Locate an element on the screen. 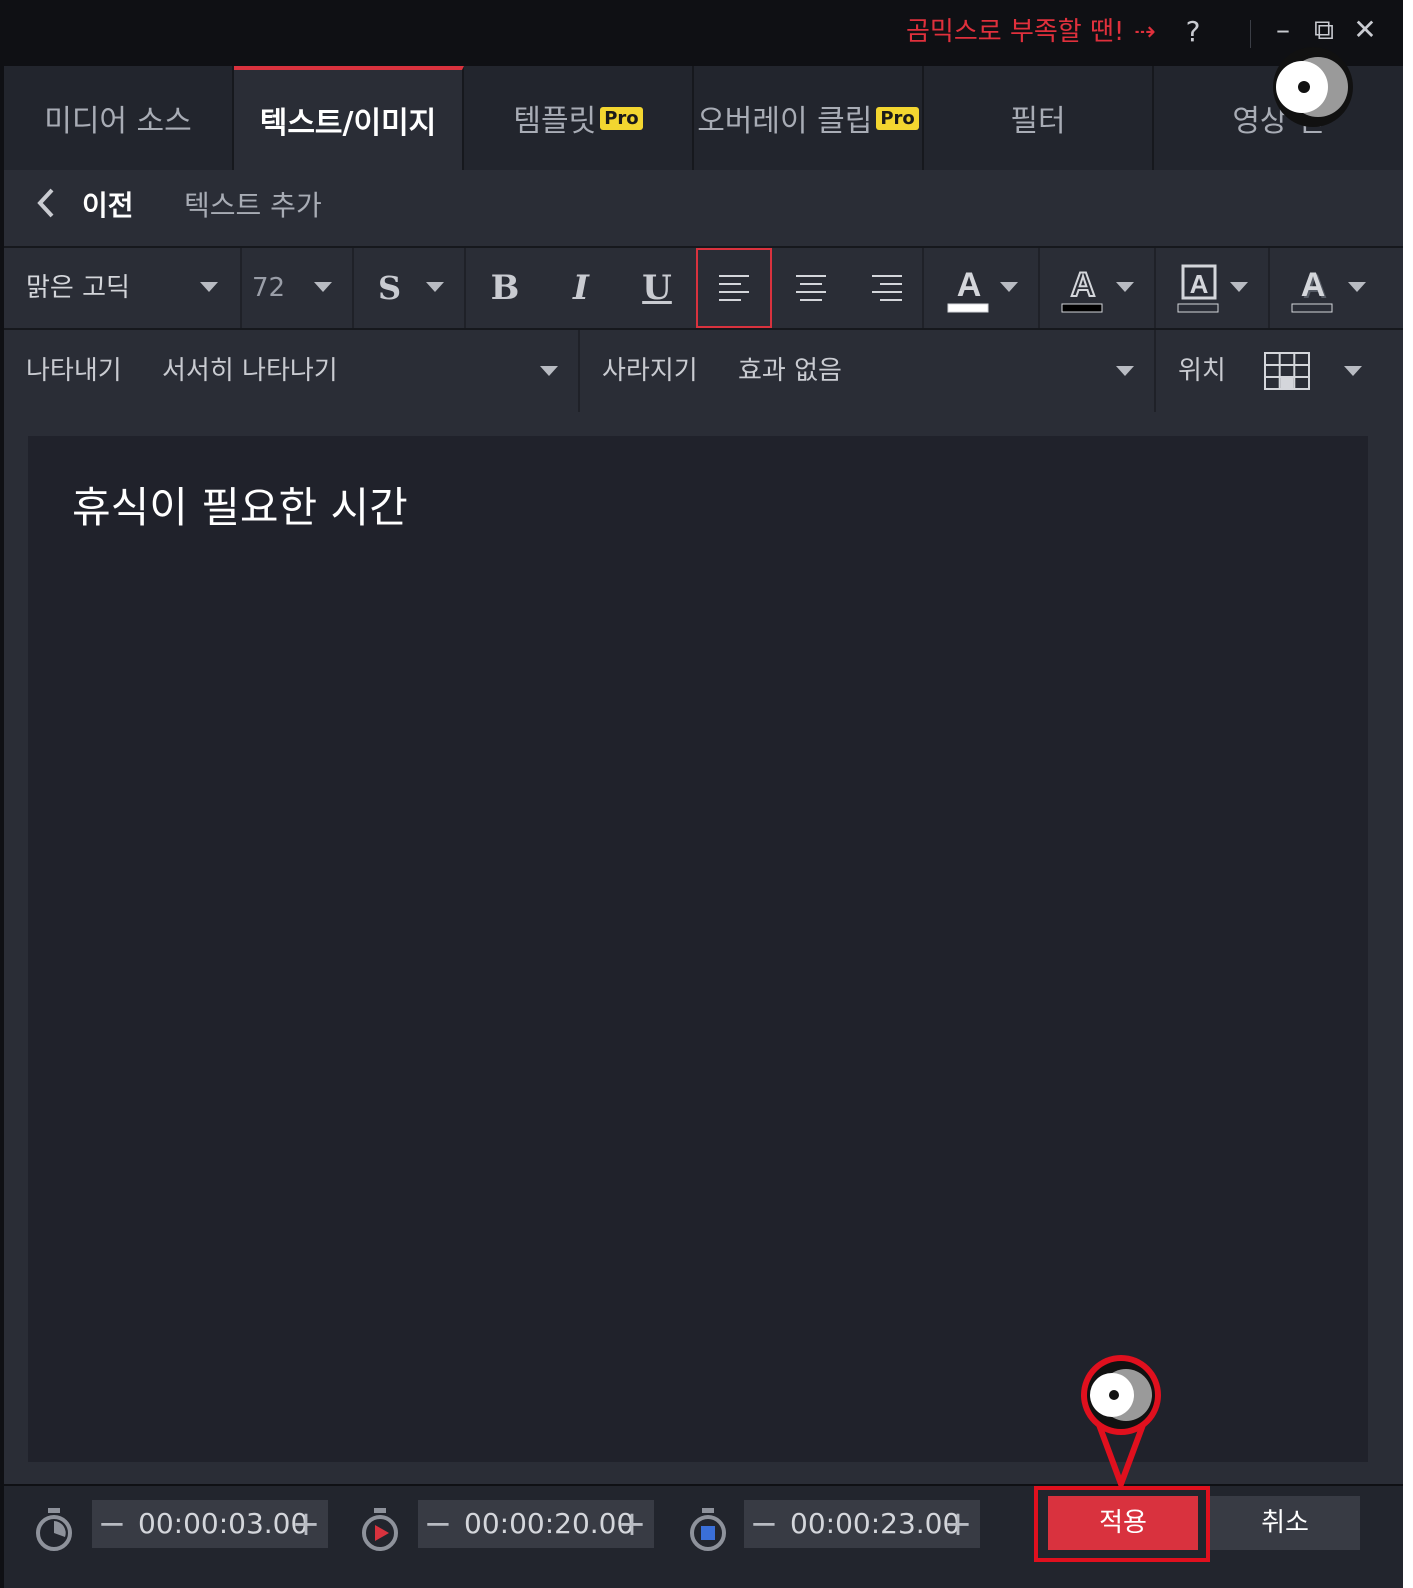 Image resolution: width=1413 pixels, height=1588 pixels. align-right-button is located at coordinates (887, 288).